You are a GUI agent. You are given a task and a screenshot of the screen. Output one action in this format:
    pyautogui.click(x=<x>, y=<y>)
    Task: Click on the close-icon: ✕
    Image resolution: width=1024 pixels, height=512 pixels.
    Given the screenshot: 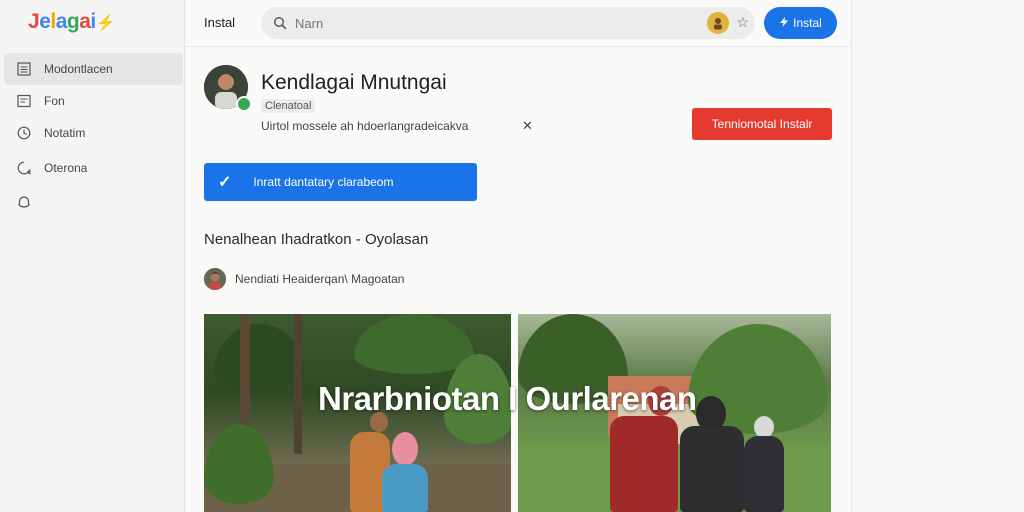 What is the action you would take?
    pyautogui.click(x=527, y=126)
    